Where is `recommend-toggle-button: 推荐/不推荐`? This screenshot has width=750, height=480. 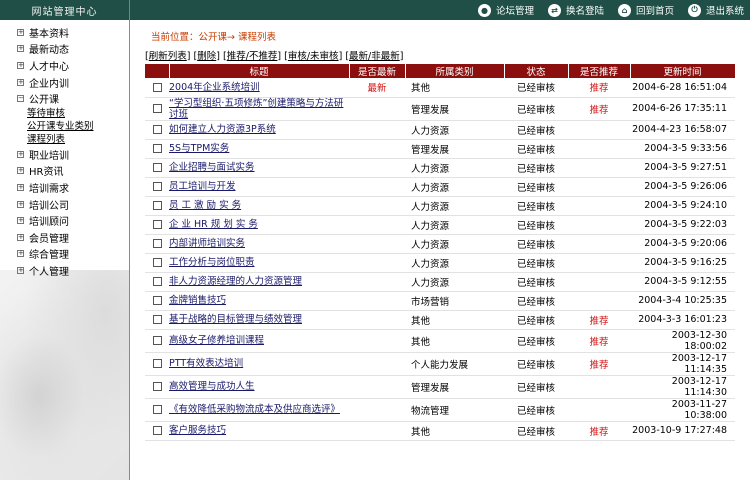 recommend-toggle-button: 推荐/不推荐 is located at coordinates (252, 56).